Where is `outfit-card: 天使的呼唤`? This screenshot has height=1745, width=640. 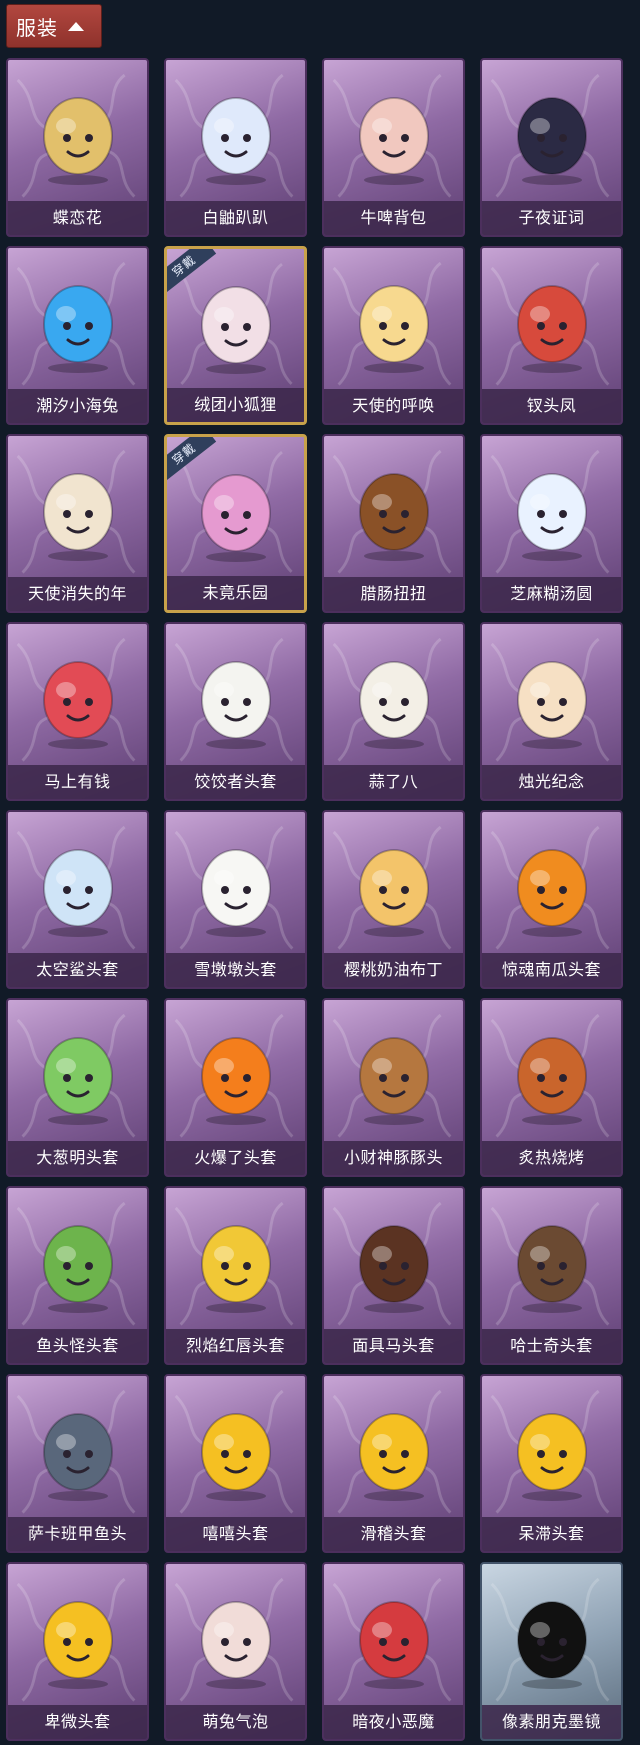 outfit-card: 天使的呼唤 is located at coordinates (393, 335).